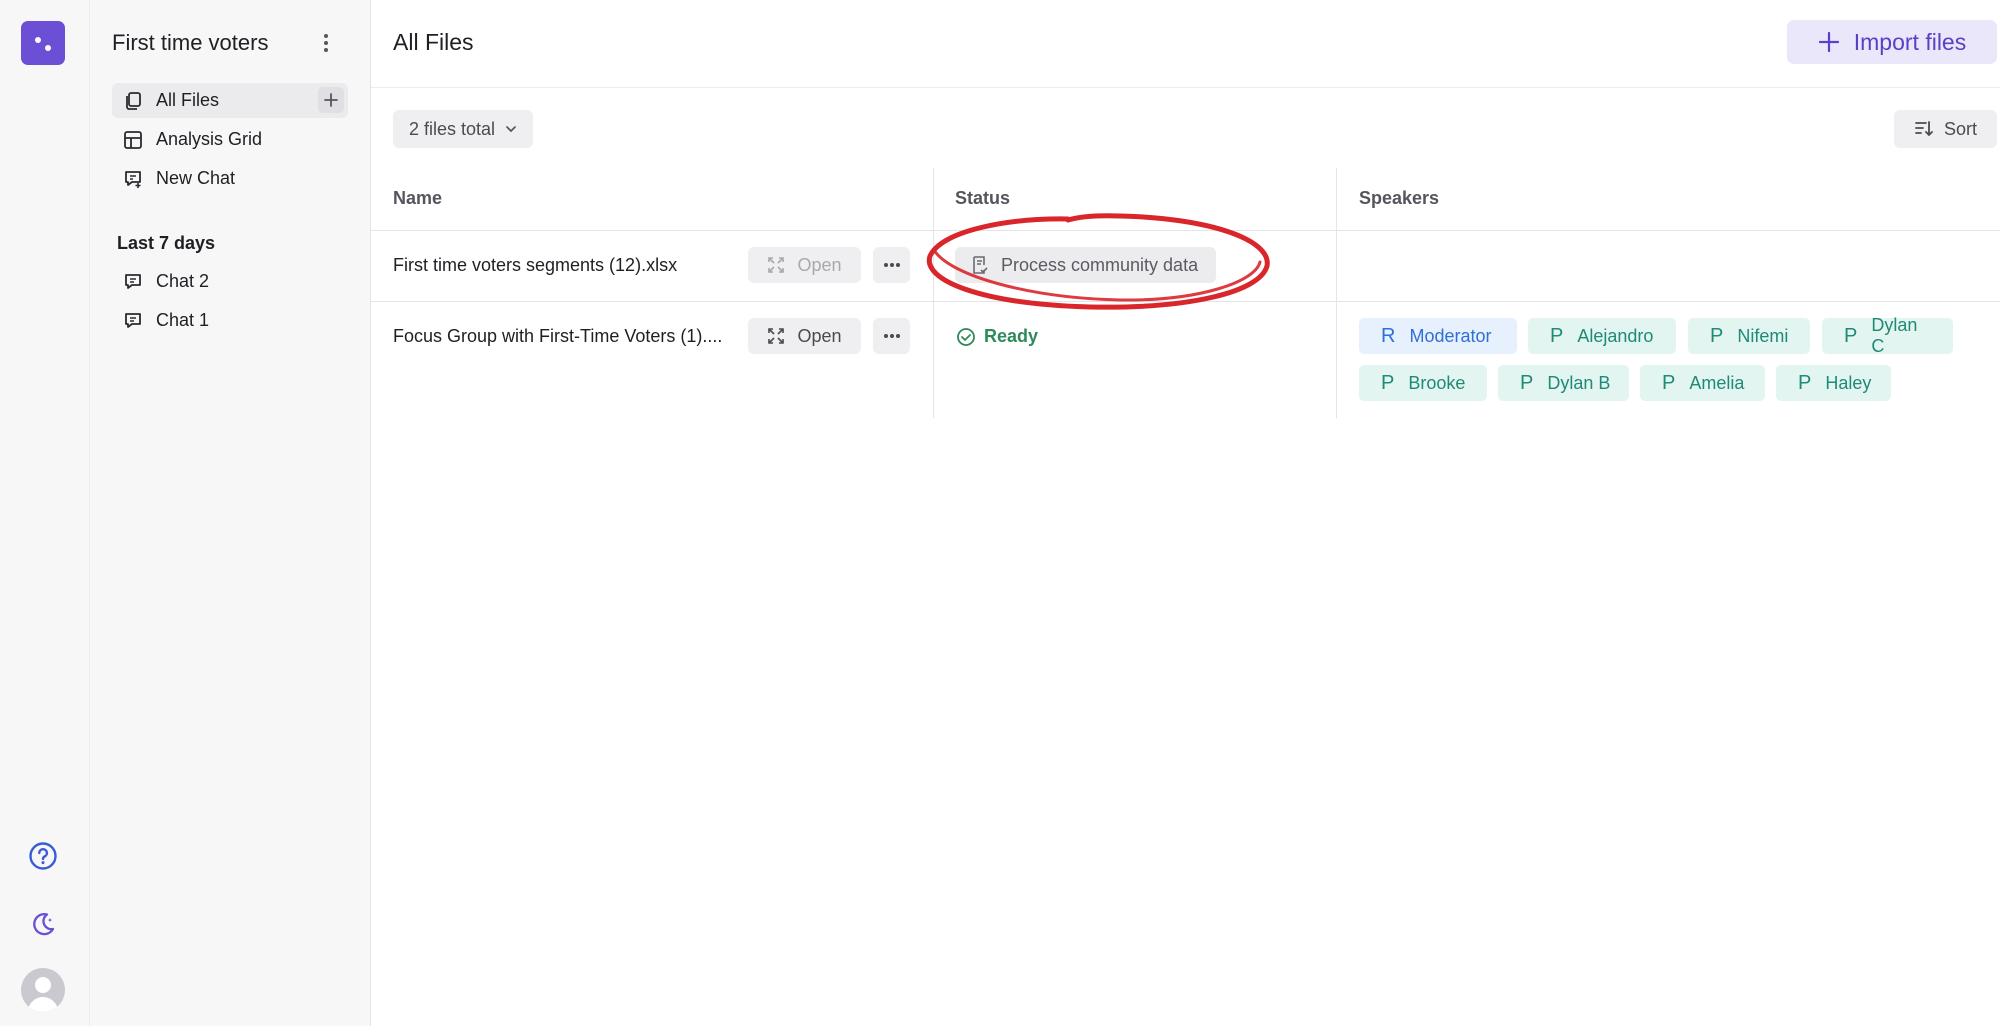 The image size is (2000, 1026). I want to click on top-bar: All Files Import files, so click(1185, 44).